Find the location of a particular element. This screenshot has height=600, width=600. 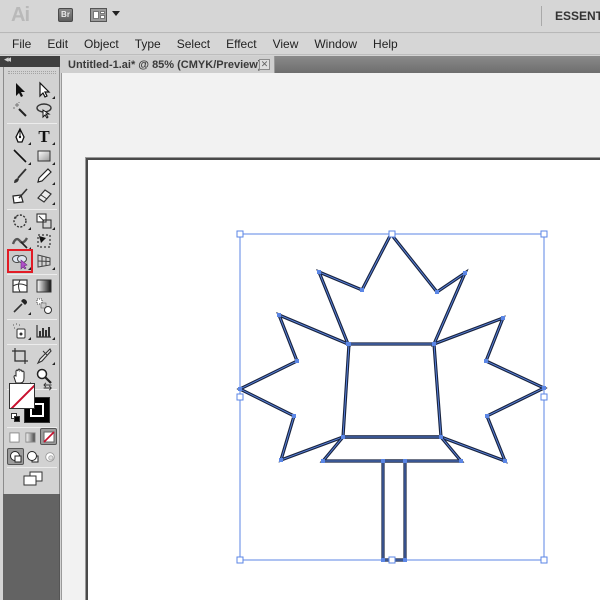

symbol-sprayer-icon is located at coordinates (19, 331).